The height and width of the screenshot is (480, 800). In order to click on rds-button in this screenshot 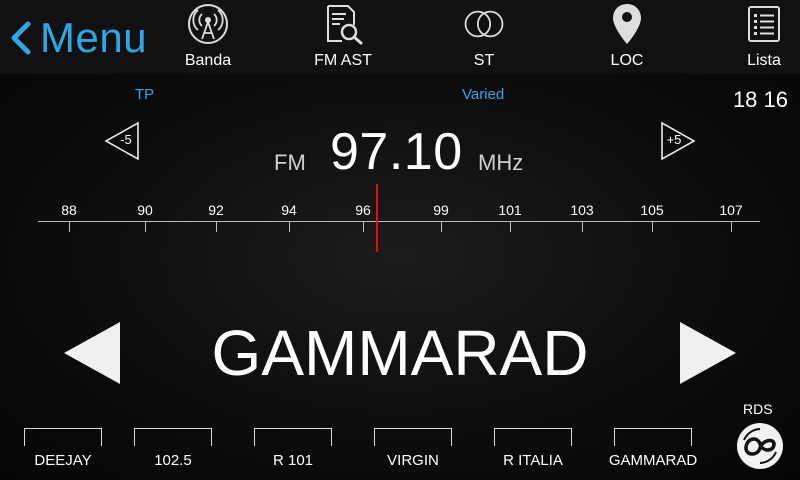, I will do `click(760, 446)`.